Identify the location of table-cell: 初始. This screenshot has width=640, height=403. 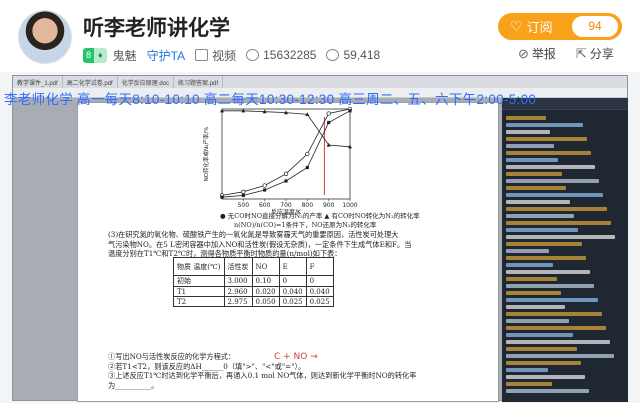
(199, 281).